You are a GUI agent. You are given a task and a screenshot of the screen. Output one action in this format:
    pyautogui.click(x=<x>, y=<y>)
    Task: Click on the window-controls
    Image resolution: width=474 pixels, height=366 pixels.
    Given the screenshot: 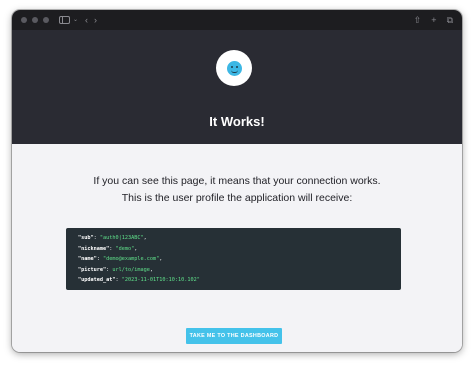 What is the action you would take?
    pyautogui.click(x=35, y=20)
    